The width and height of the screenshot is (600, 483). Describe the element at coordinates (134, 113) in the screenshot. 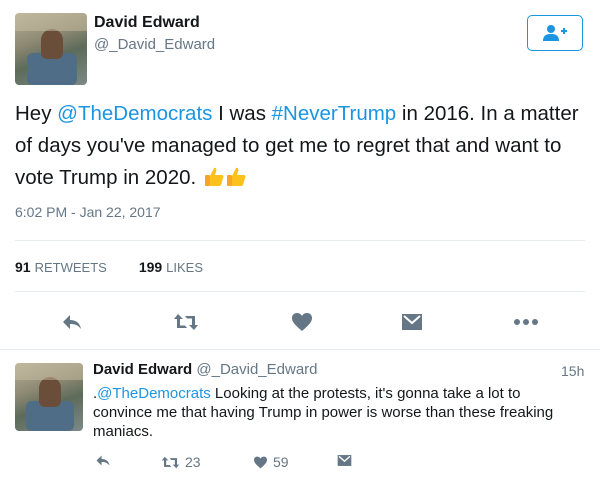

I see `mention-link: @TheDemocrats` at that location.